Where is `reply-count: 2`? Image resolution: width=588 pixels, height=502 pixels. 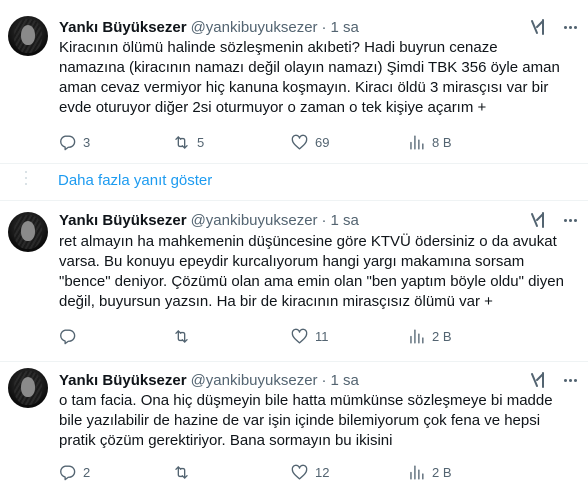
reply-count: 2 is located at coordinates (87, 472).